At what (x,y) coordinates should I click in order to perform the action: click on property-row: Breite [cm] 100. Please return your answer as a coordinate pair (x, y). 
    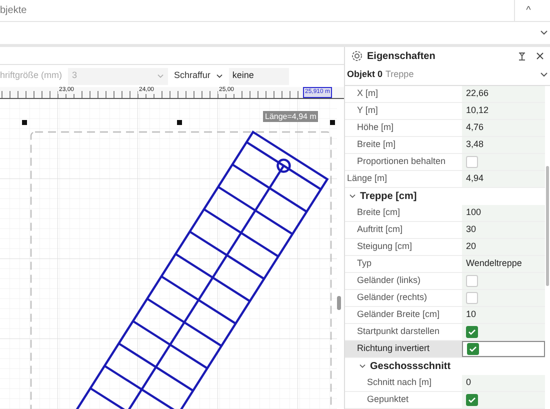
    Looking at the image, I should click on (445, 213).